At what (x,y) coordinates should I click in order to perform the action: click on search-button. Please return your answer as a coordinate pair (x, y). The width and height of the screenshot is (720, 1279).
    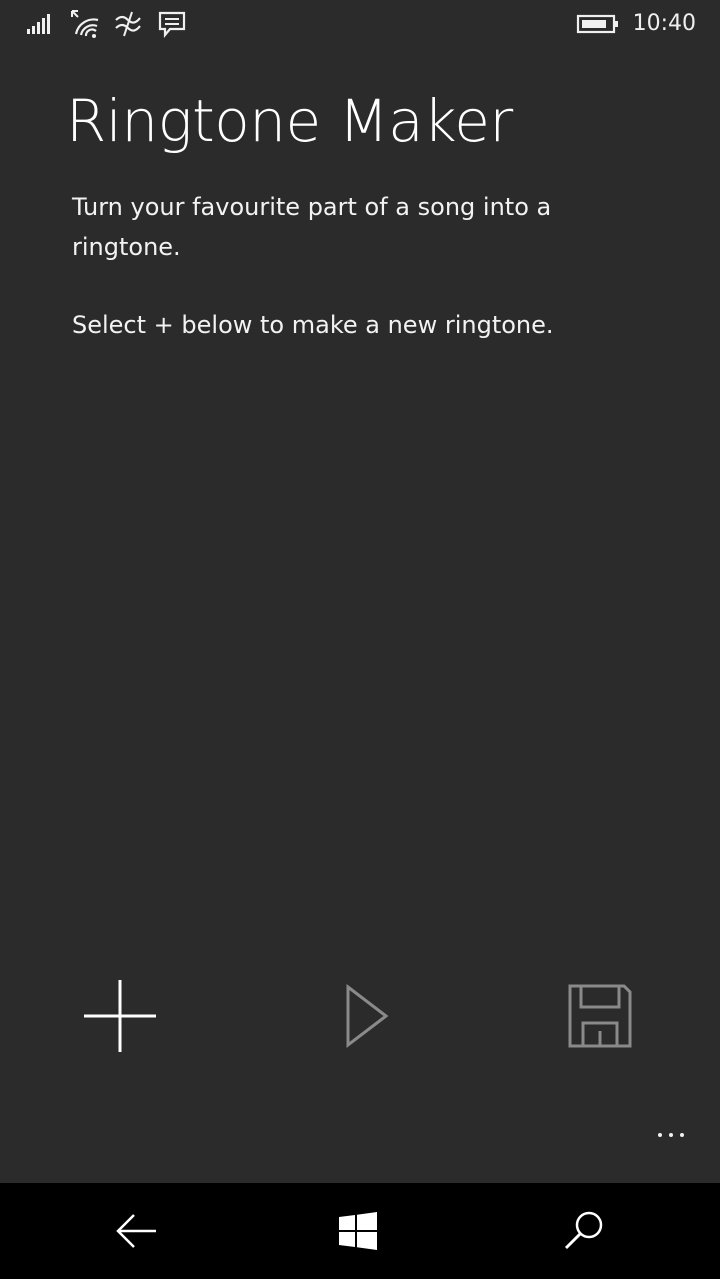
    Looking at the image, I should click on (584, 1231).